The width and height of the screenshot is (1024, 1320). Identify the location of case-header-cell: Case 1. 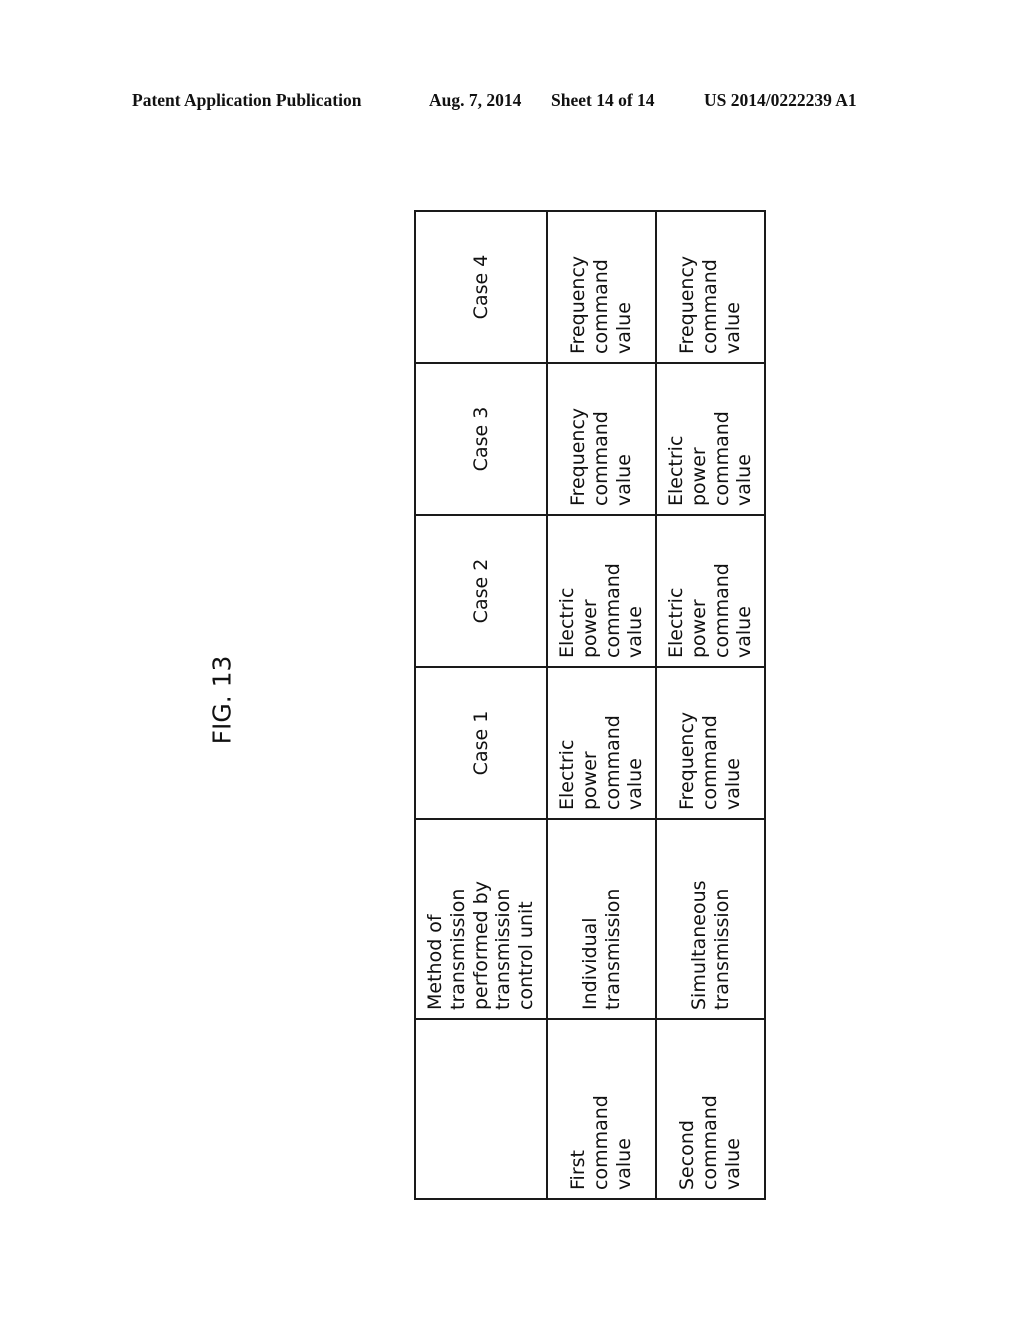
(481, 743).